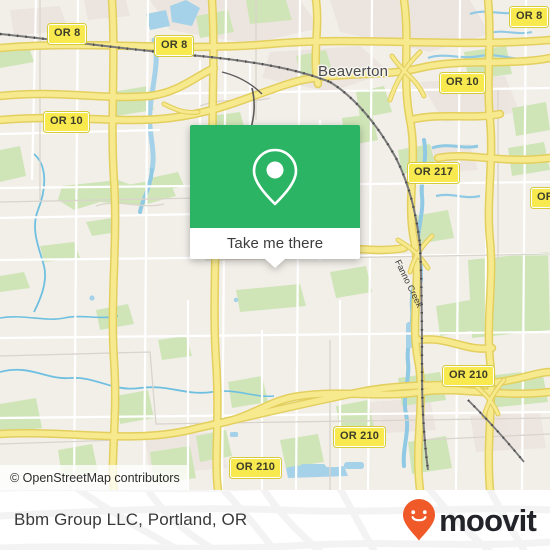 The image size is (550, 550). I want to click on location-popup-card: Take me there, so click(275, 196).